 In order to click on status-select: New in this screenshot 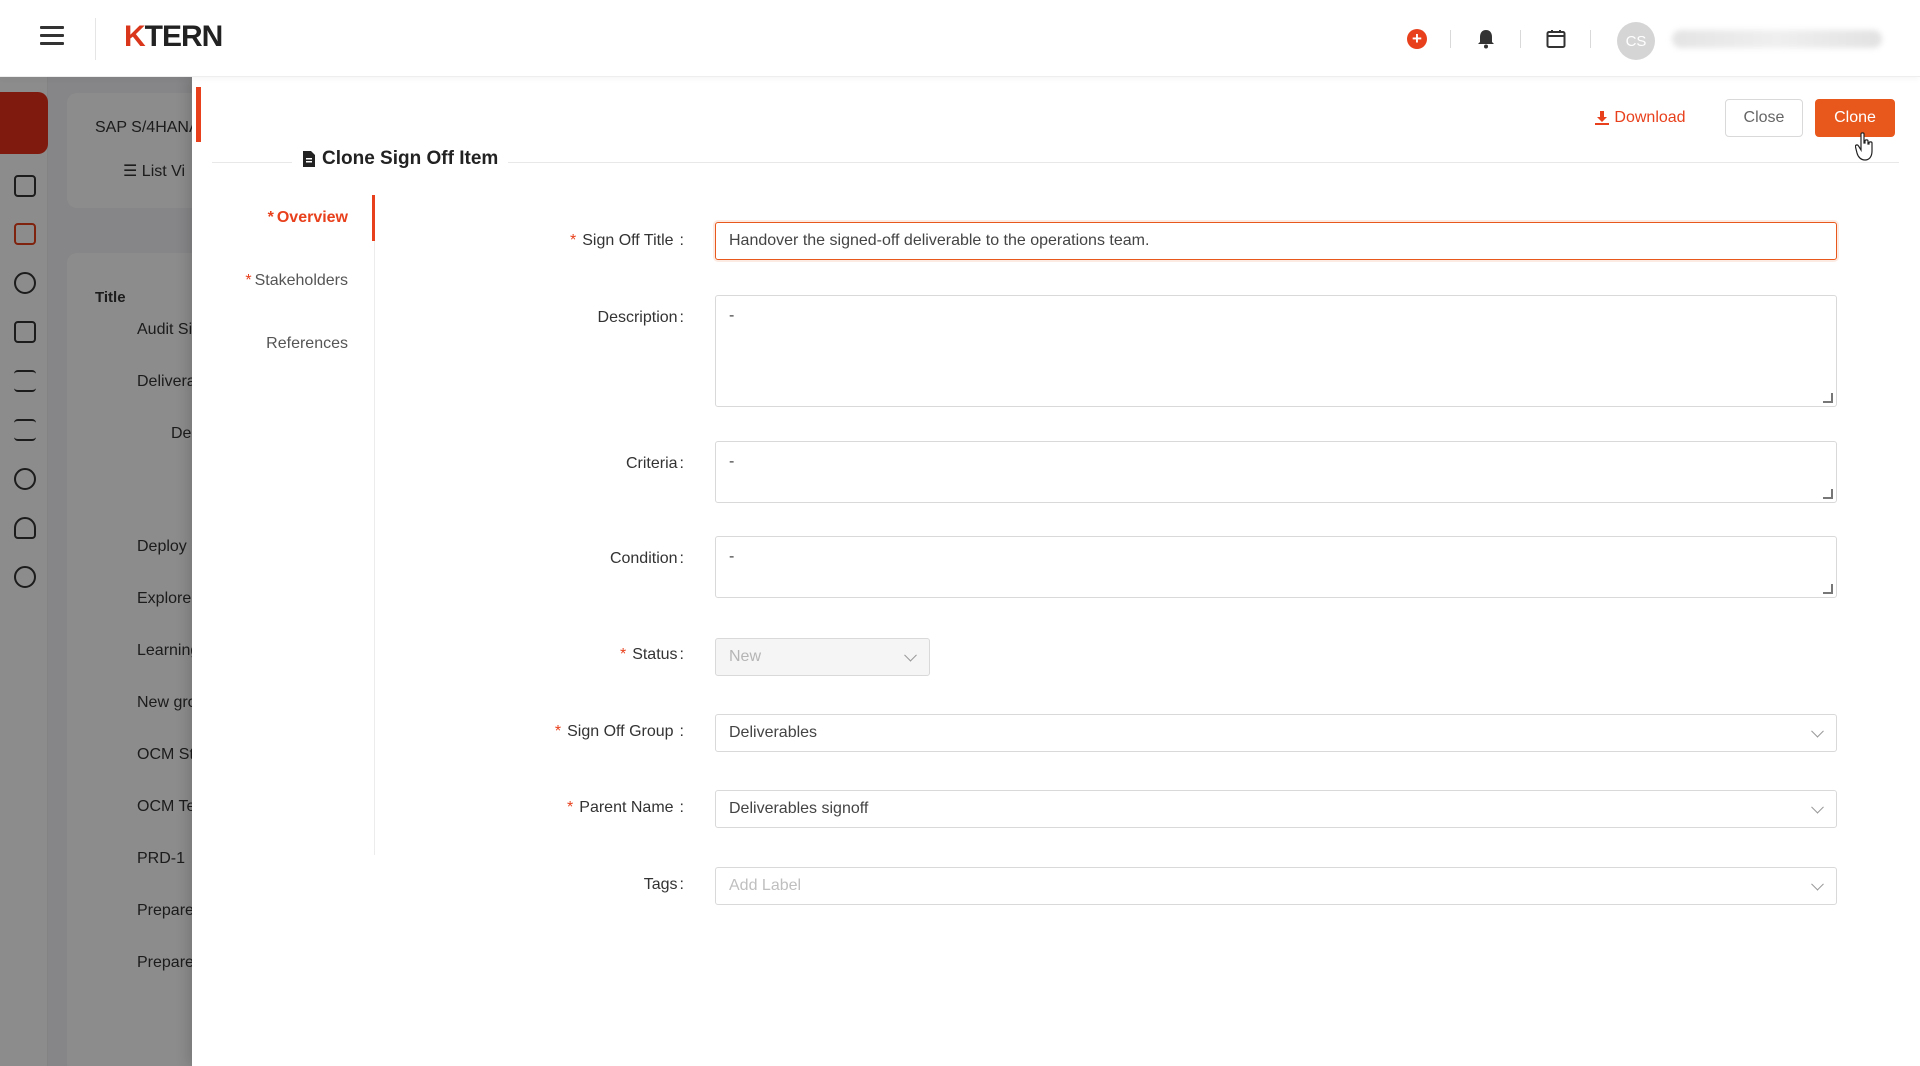, I will do `click(822, 657)`.